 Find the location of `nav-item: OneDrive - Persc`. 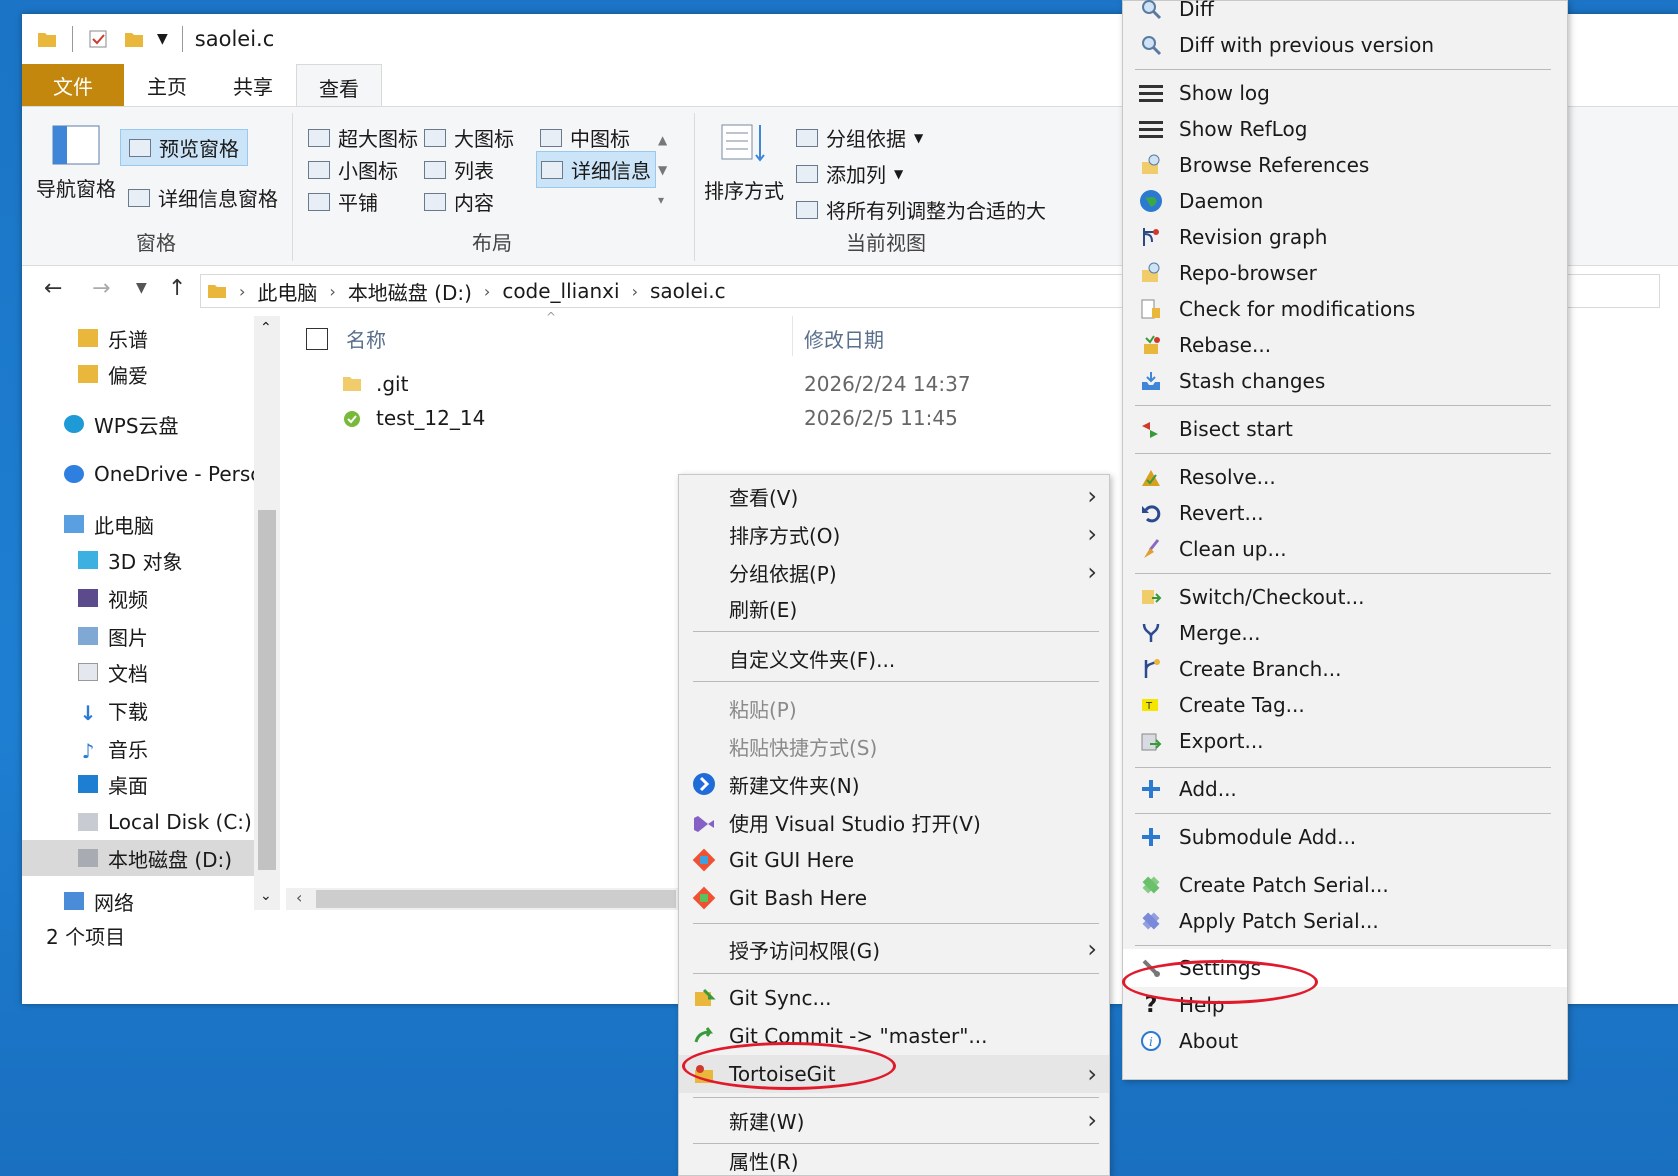

nav-item: OneDrive - Persc is located at coordinates (162, 474).